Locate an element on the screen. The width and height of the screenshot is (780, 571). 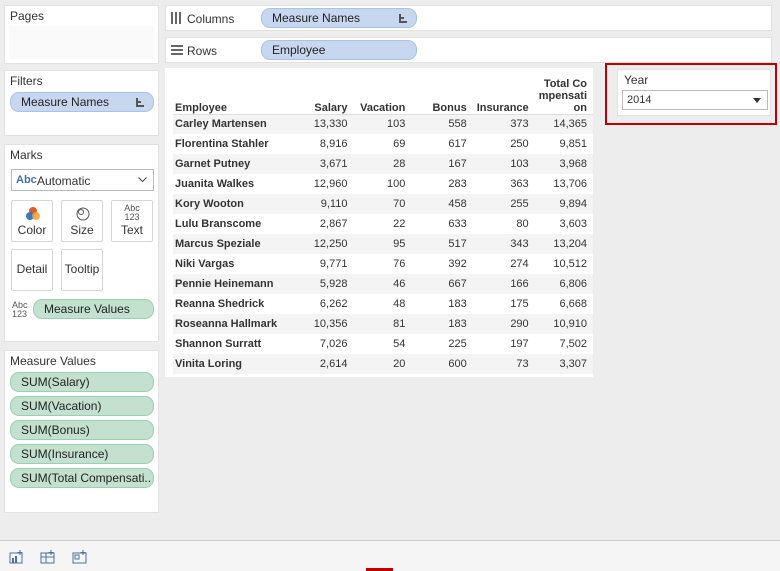
cell-total-compensation: 9,851 is located at coordinates (573, 144).